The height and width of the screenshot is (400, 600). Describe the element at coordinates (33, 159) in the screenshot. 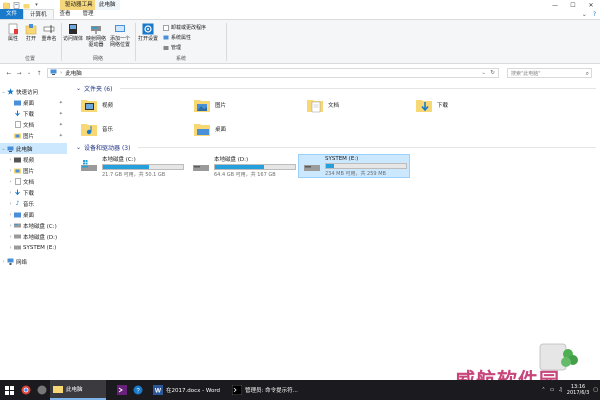

I see `nav-pc-item-videos: › 视频` at that location.